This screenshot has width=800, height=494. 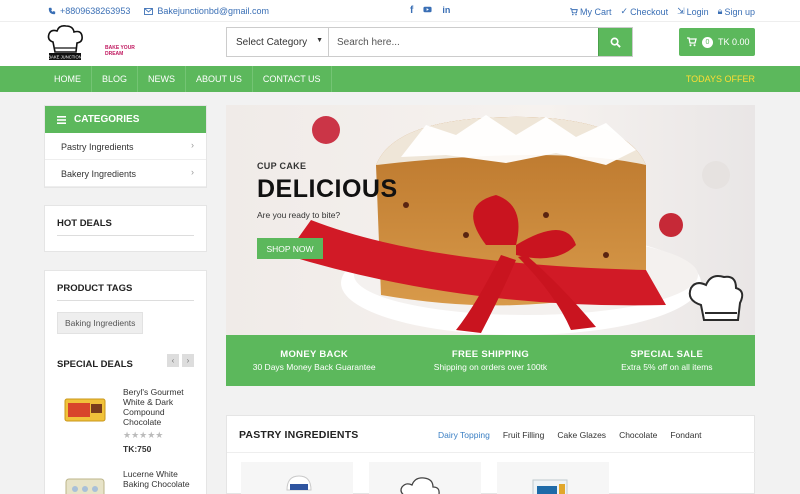 I want to click on checkout-link: ✓ Checkout, so click(x=645, y=11).